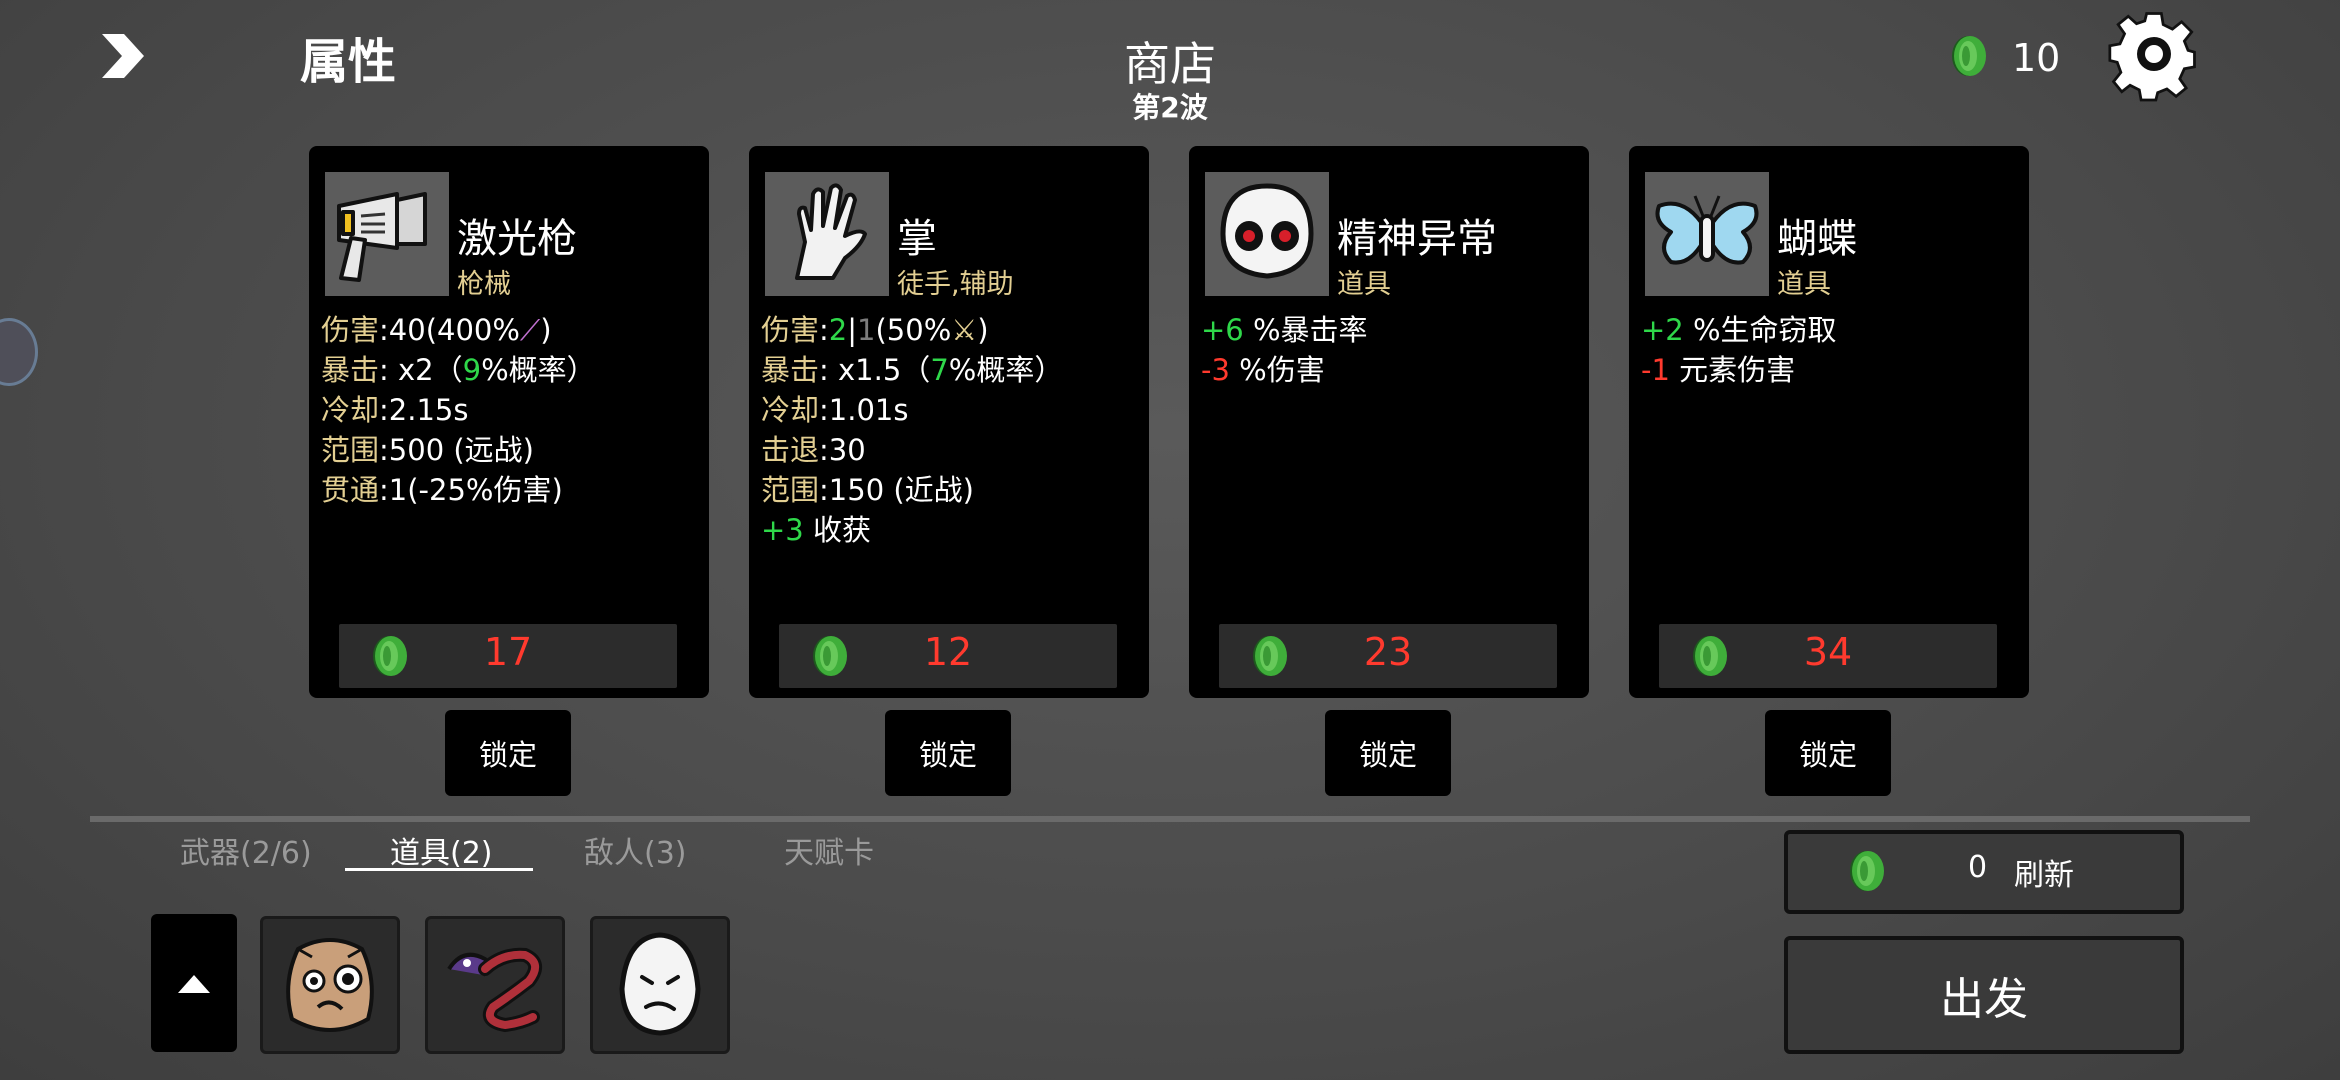  Describe the element at coordinates (912, 370) in the screenshot. I see `stat-crit: 暴击: x1.5（7%概率）` at that location.